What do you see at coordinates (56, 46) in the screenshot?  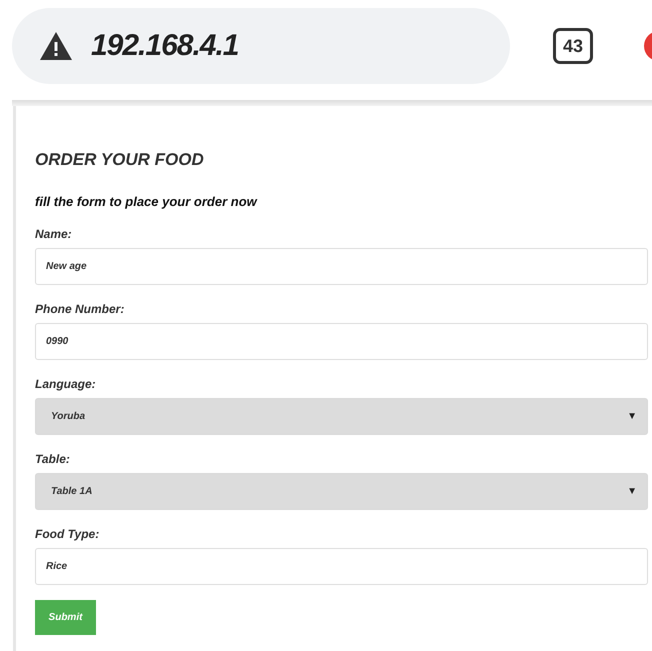 I see `warning-icon` at bounding box center [56, 46].